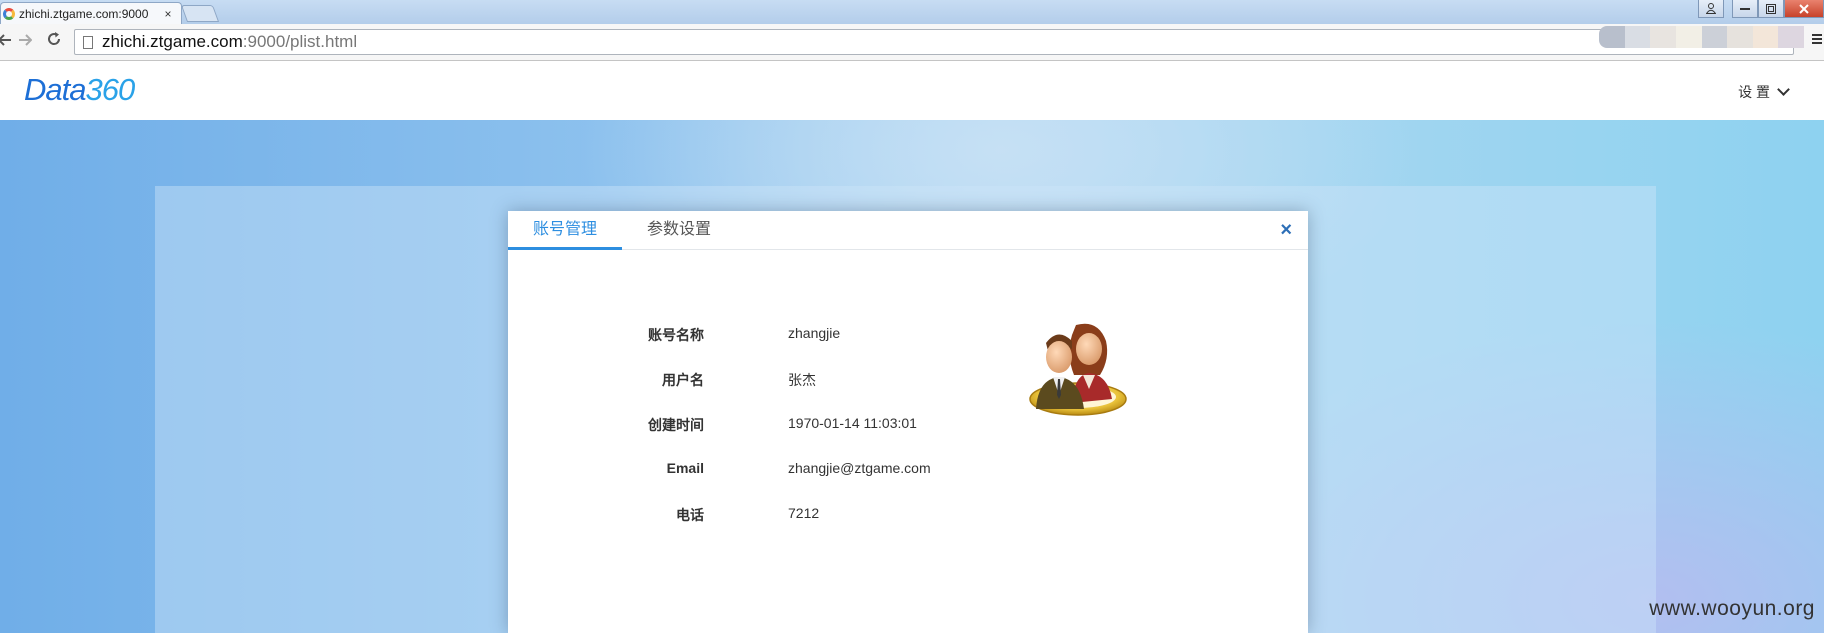 The width and height of the screenshot is (1824, 633). Describe the element at coordinates (912, 91) in the screenshot. I see `app-header: Data360 设 置` at that location.